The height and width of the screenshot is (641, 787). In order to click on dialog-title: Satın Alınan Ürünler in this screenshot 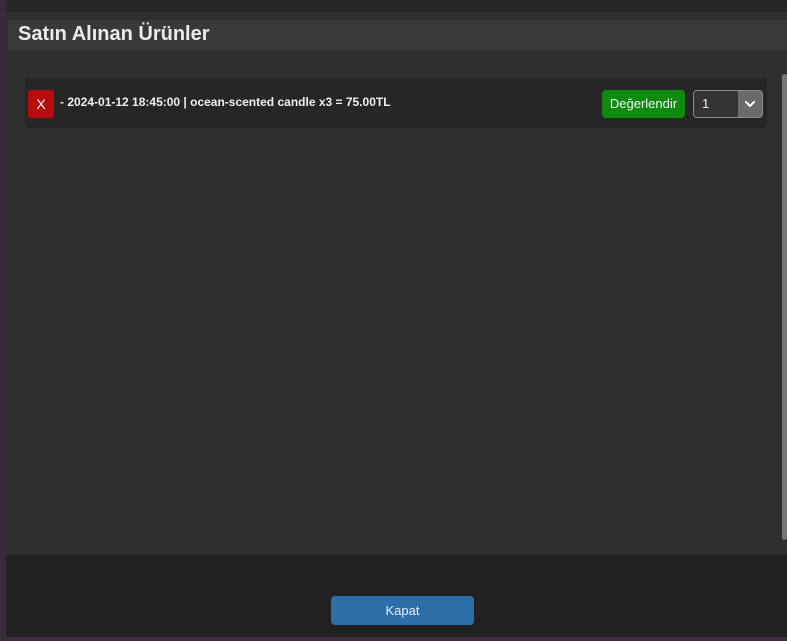, I will do `click(114, 34)`.